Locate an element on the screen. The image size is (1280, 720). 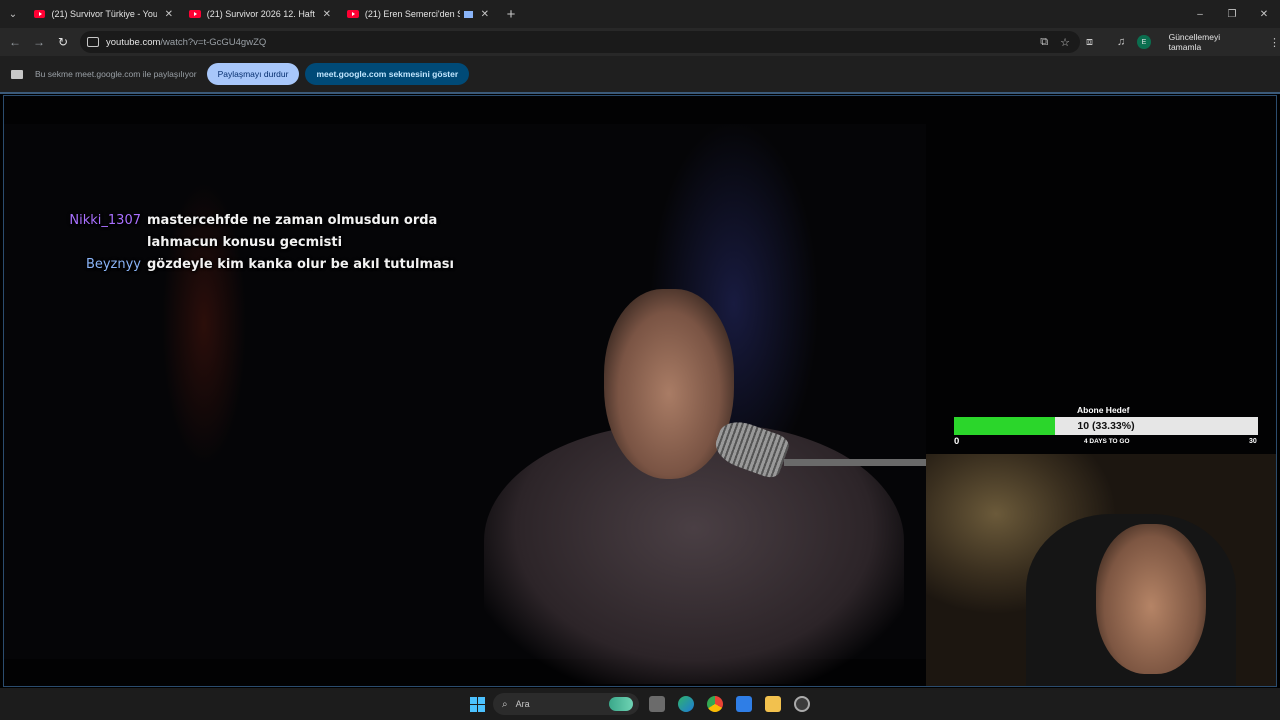
url-host: youtube.com is located at coordinates (133, 42).